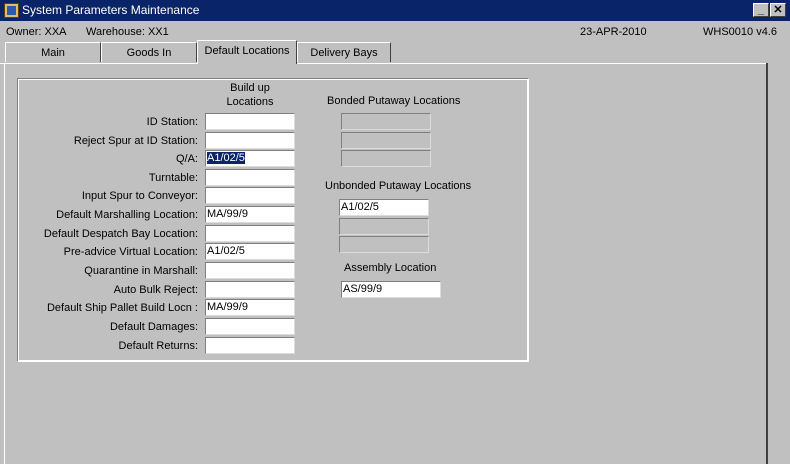  Describe the element at coordinates (36, 32) in the screenshot. I see `owner-text: Owner: XXA` at that location.